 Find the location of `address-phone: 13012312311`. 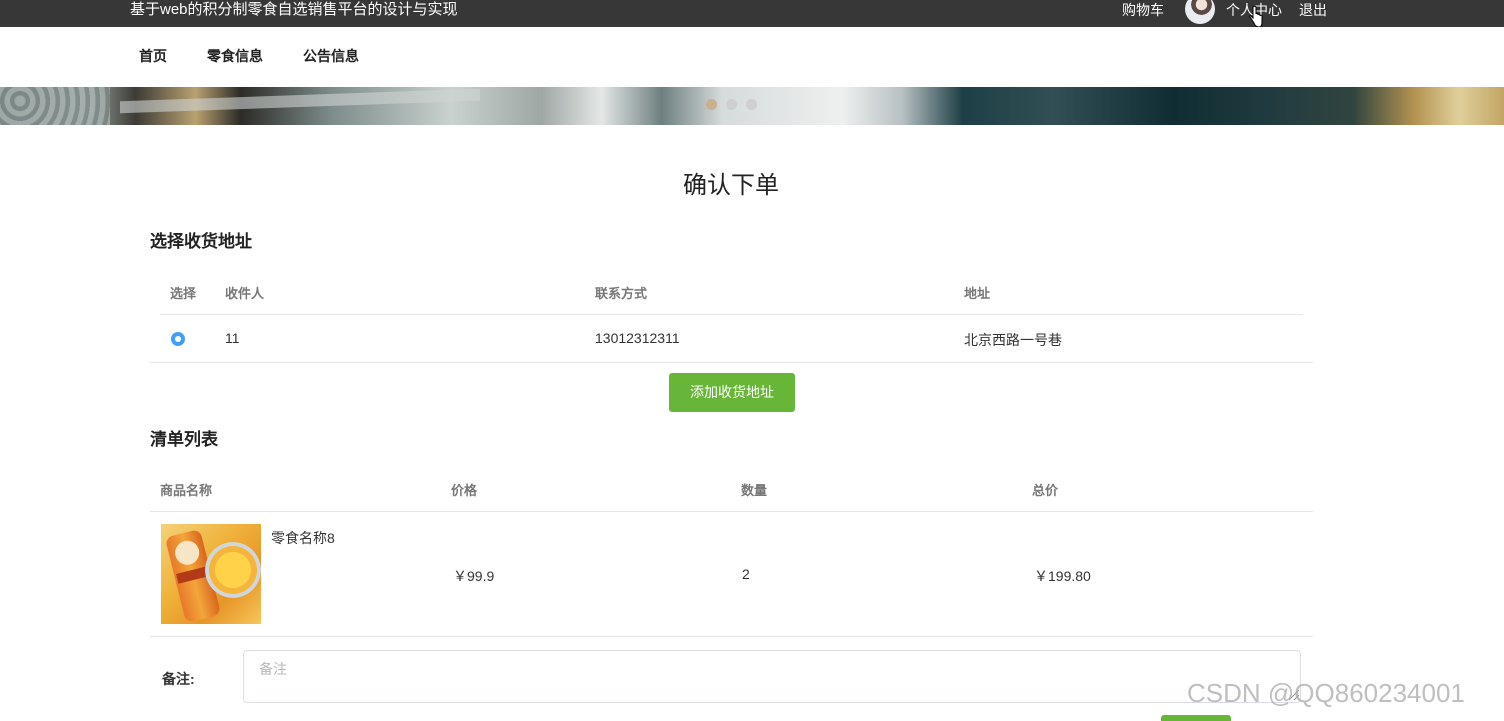

address-phone: 13012312311 is located at coordinates (637, 338).